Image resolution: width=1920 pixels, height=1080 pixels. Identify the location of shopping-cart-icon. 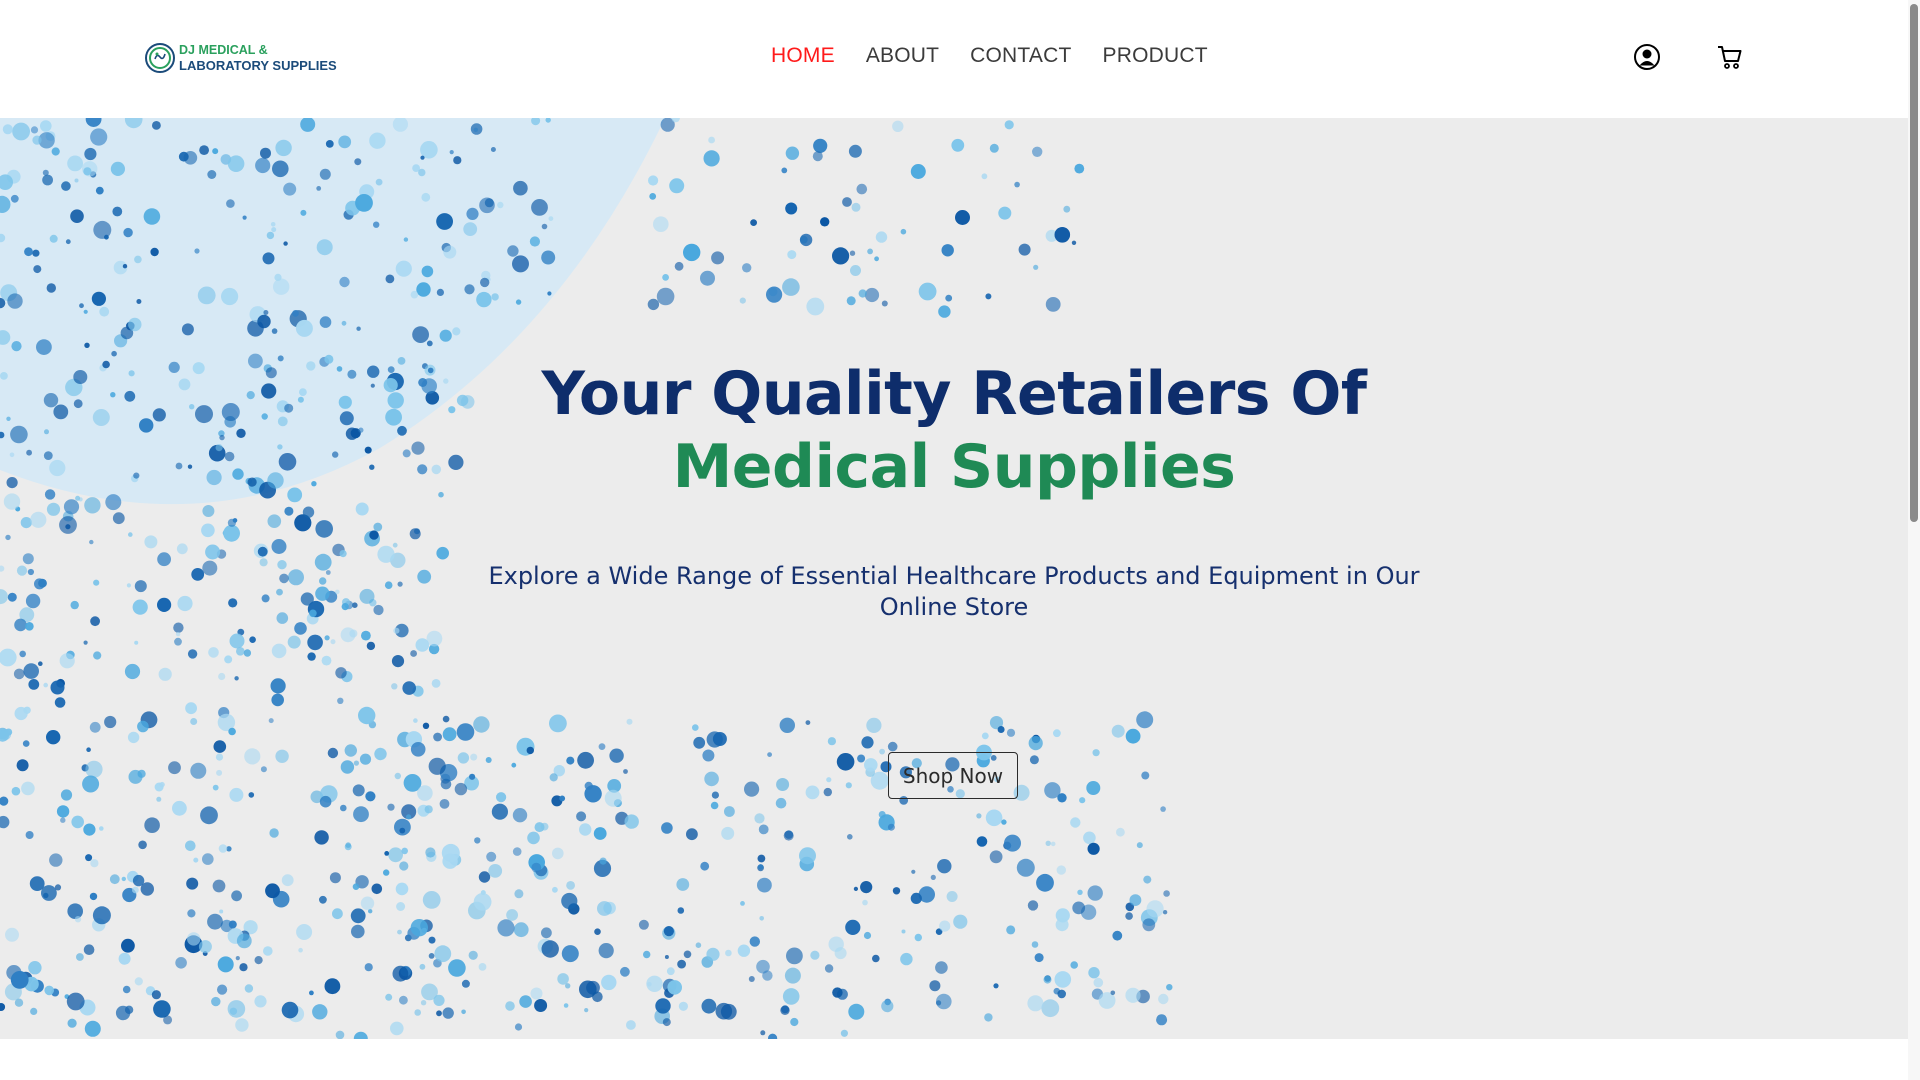
(1730, 57).